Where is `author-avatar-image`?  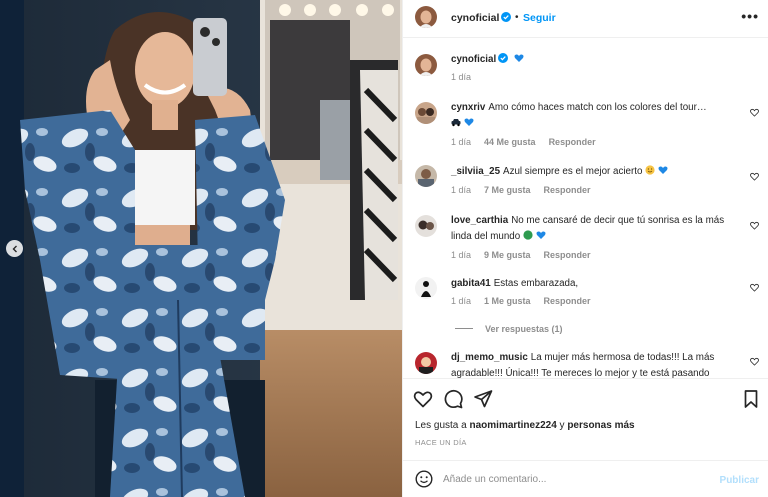 author-avatar-image is located at coordinates (426, 17).